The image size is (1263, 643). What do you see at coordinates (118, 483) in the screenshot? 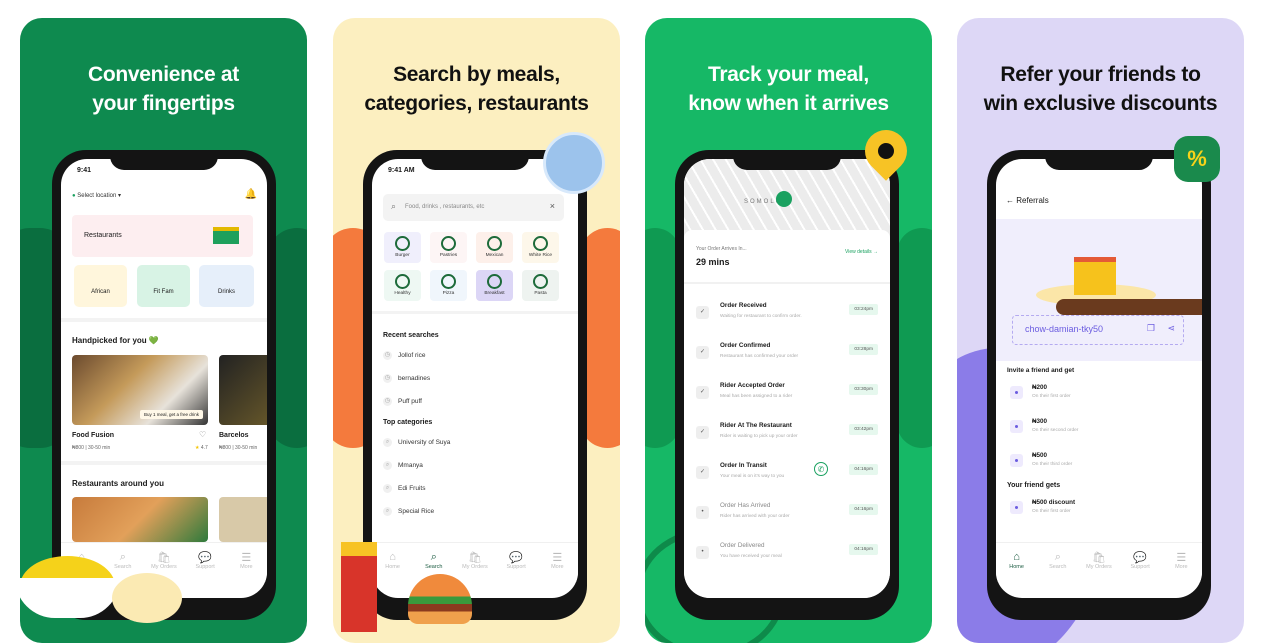
I see `section-title: Restaurants around you` at bounding box center [118, 483].